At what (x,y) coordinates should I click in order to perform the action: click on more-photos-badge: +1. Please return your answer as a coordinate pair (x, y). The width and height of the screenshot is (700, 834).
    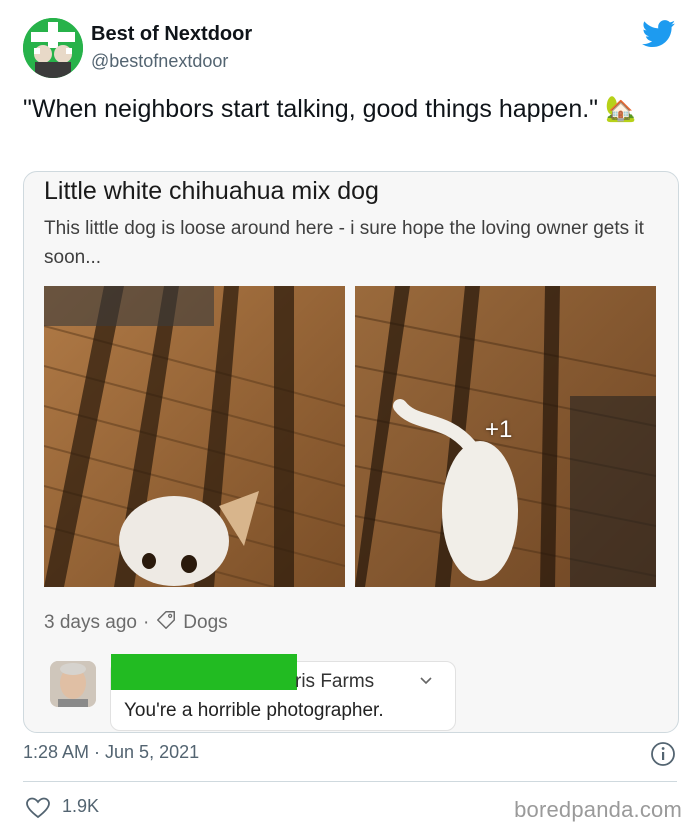
    Looking at the image, I should click on (498, 430).